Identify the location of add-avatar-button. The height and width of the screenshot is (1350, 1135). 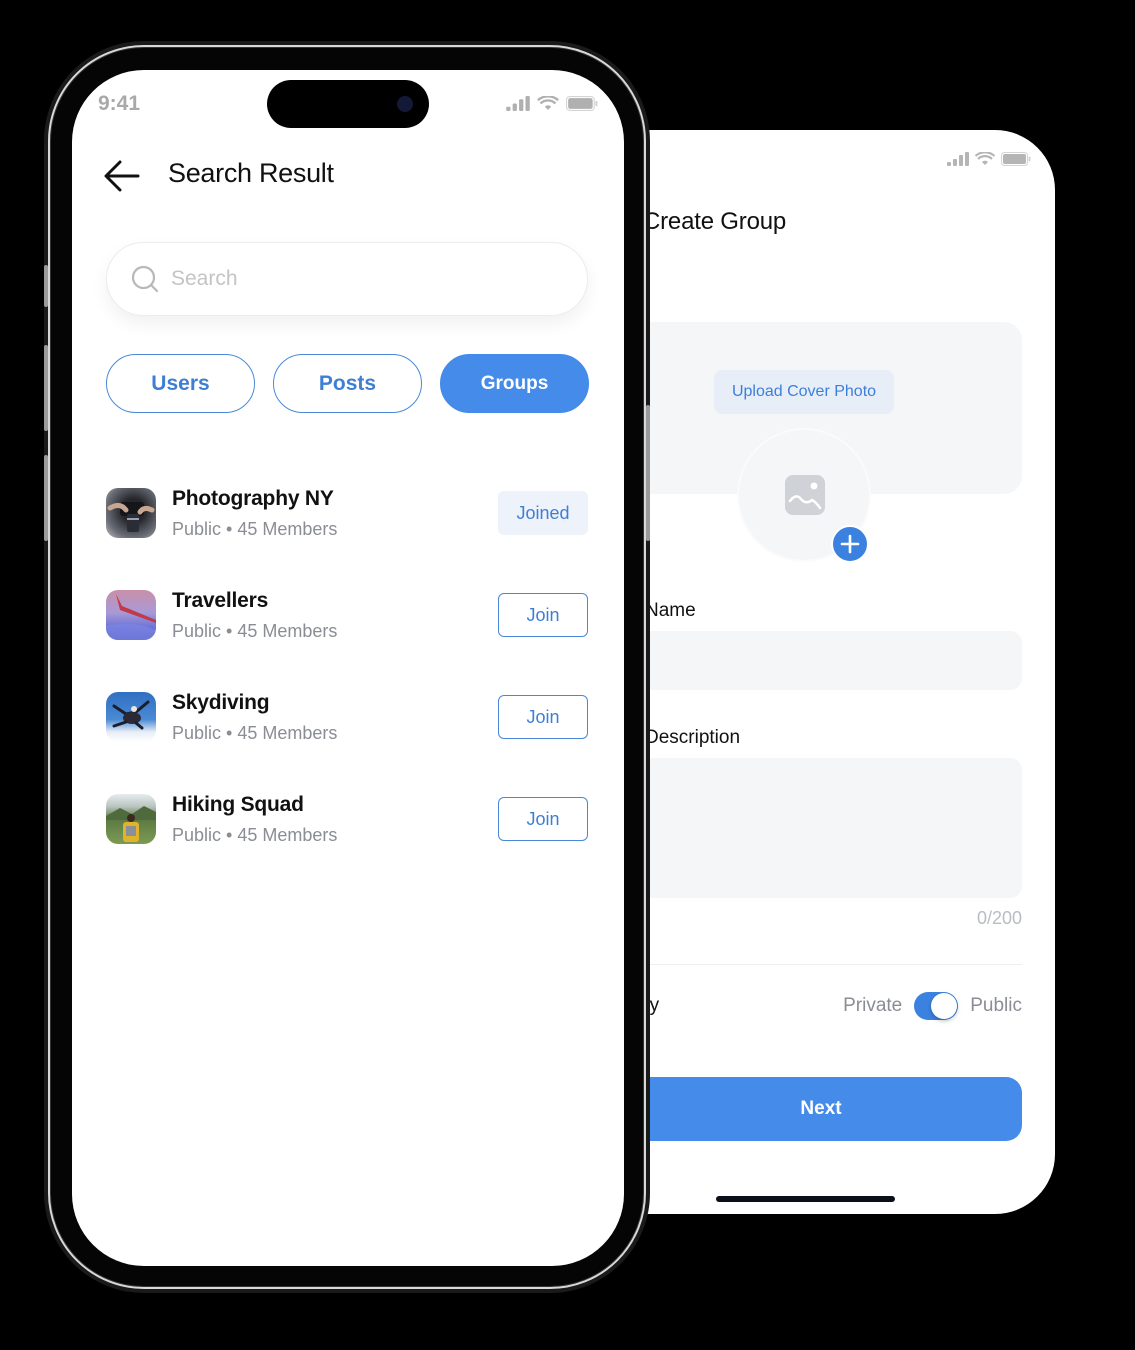
(850, 544).